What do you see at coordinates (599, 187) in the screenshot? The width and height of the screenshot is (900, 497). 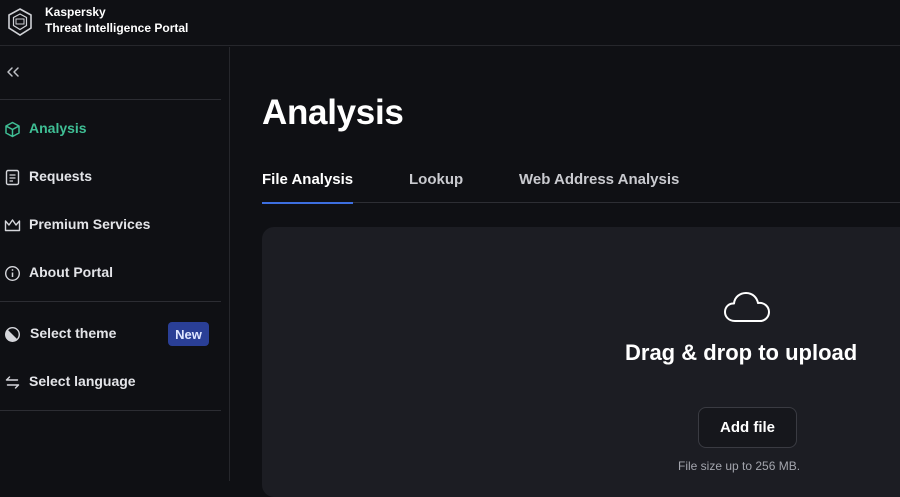 I see `tab-web-address-analysis: Web Address Analysis` at bounding box center [599, 187].